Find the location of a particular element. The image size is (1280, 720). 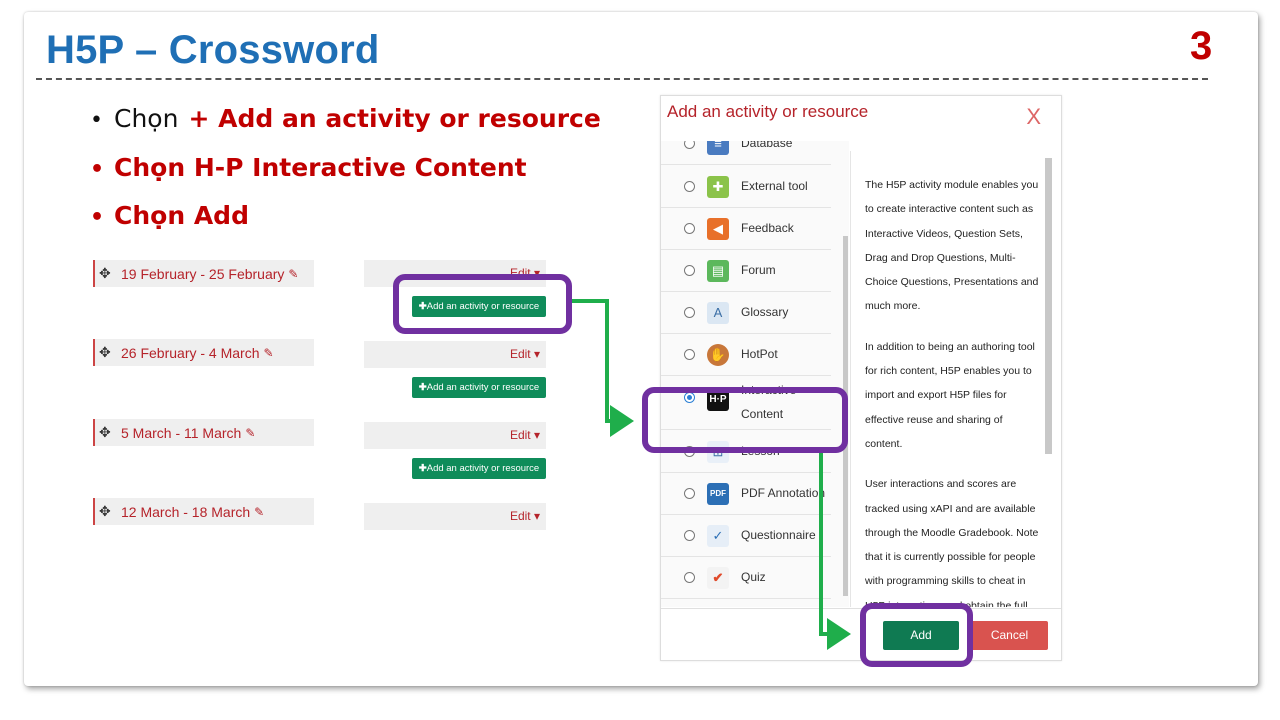

list-item: ▤ Forum is located at coordinates (746, 271).